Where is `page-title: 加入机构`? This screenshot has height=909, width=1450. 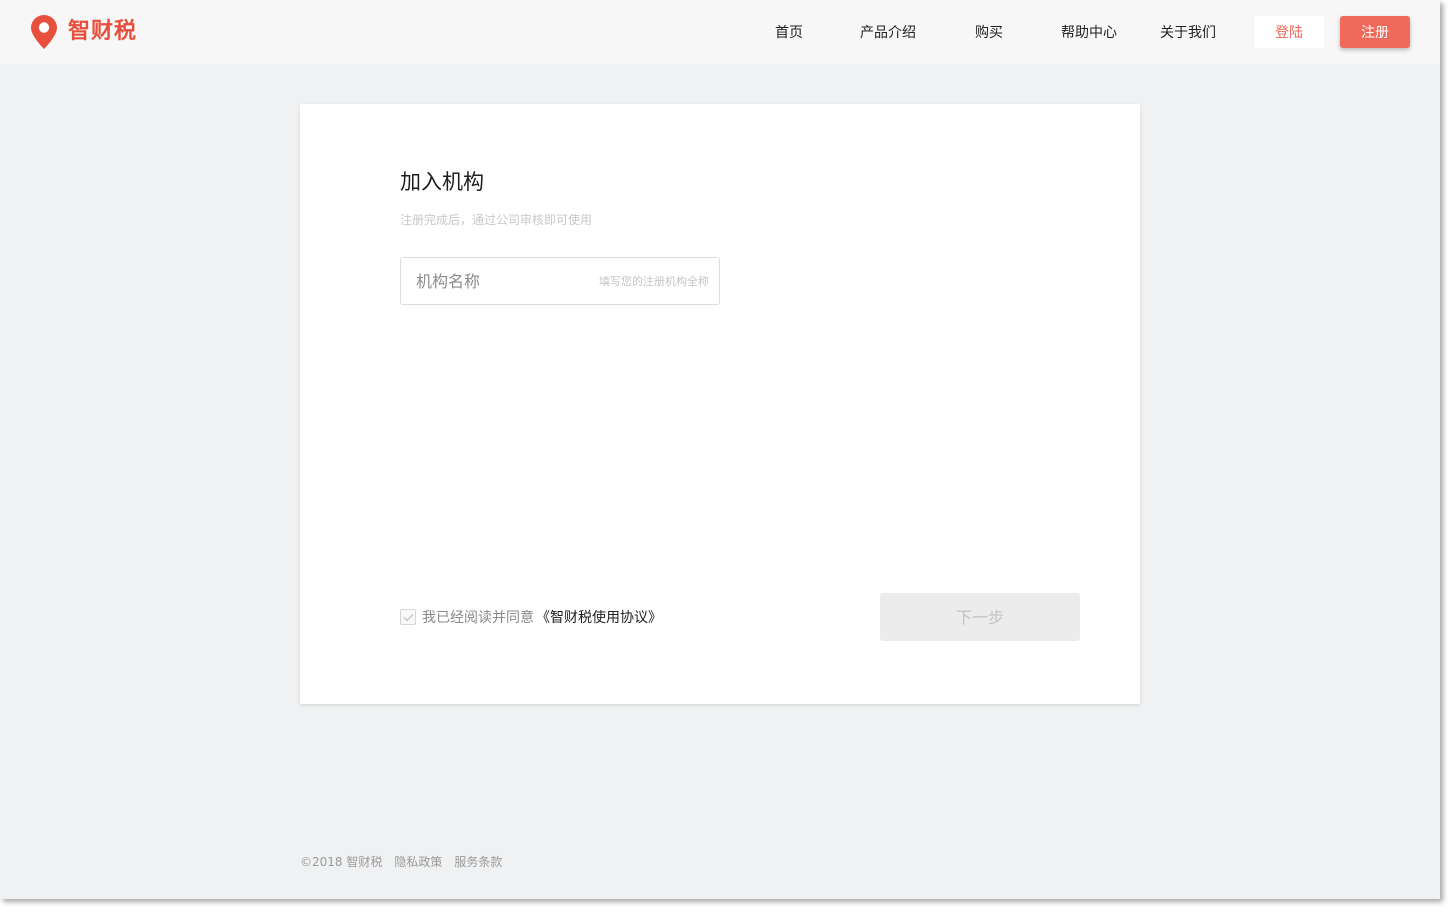
page-title: 加入机构 is located at coordinates (442, 182).